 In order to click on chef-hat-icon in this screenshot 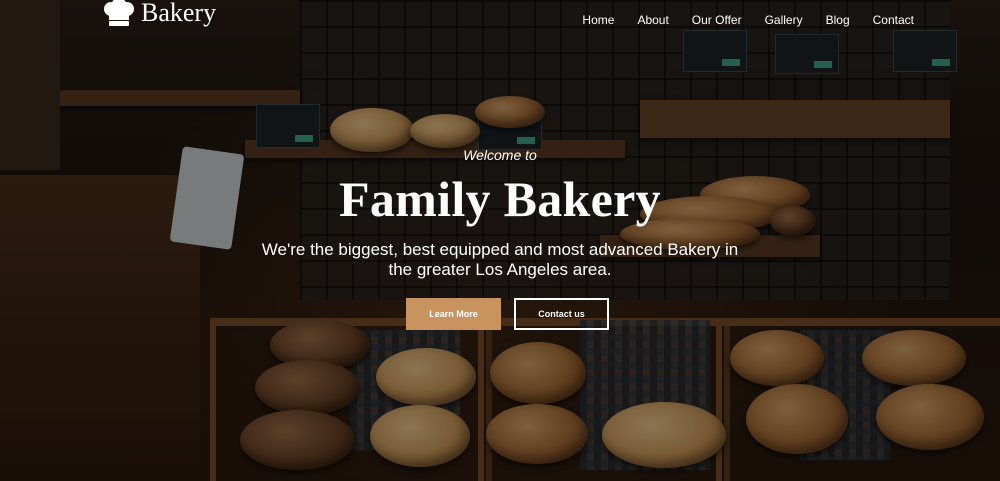, I will do `click(119, 13)`.